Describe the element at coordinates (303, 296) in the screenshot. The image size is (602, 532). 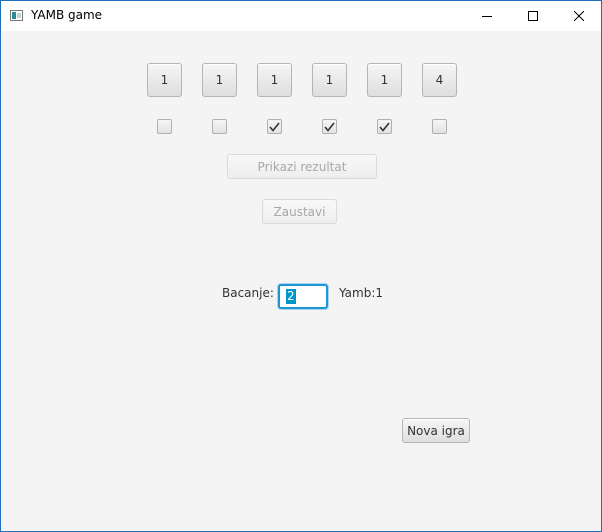
I see `throw-count-field: 2` at that location.